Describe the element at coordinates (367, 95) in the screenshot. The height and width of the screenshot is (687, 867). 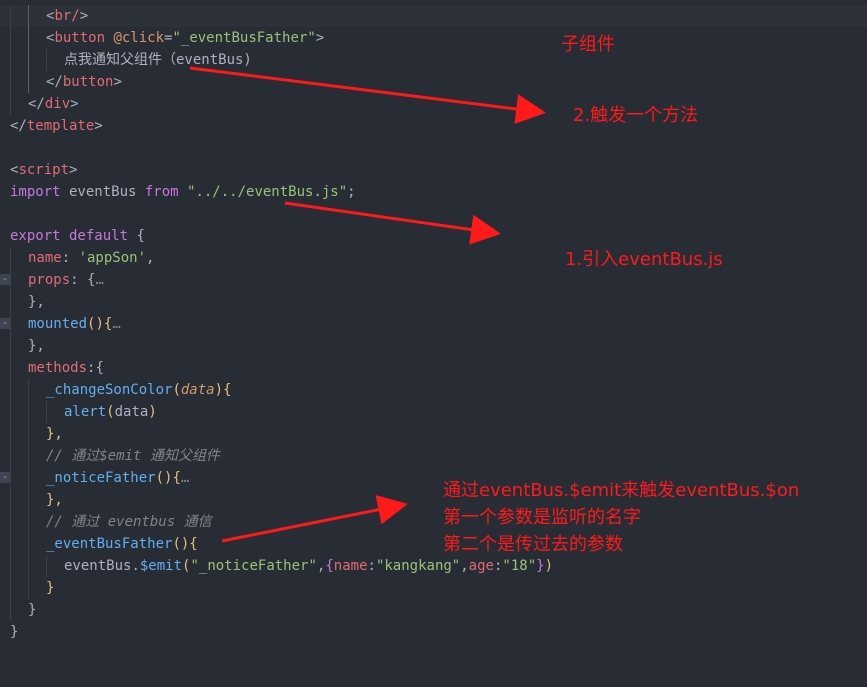
I see `arrow-step2` at that location.